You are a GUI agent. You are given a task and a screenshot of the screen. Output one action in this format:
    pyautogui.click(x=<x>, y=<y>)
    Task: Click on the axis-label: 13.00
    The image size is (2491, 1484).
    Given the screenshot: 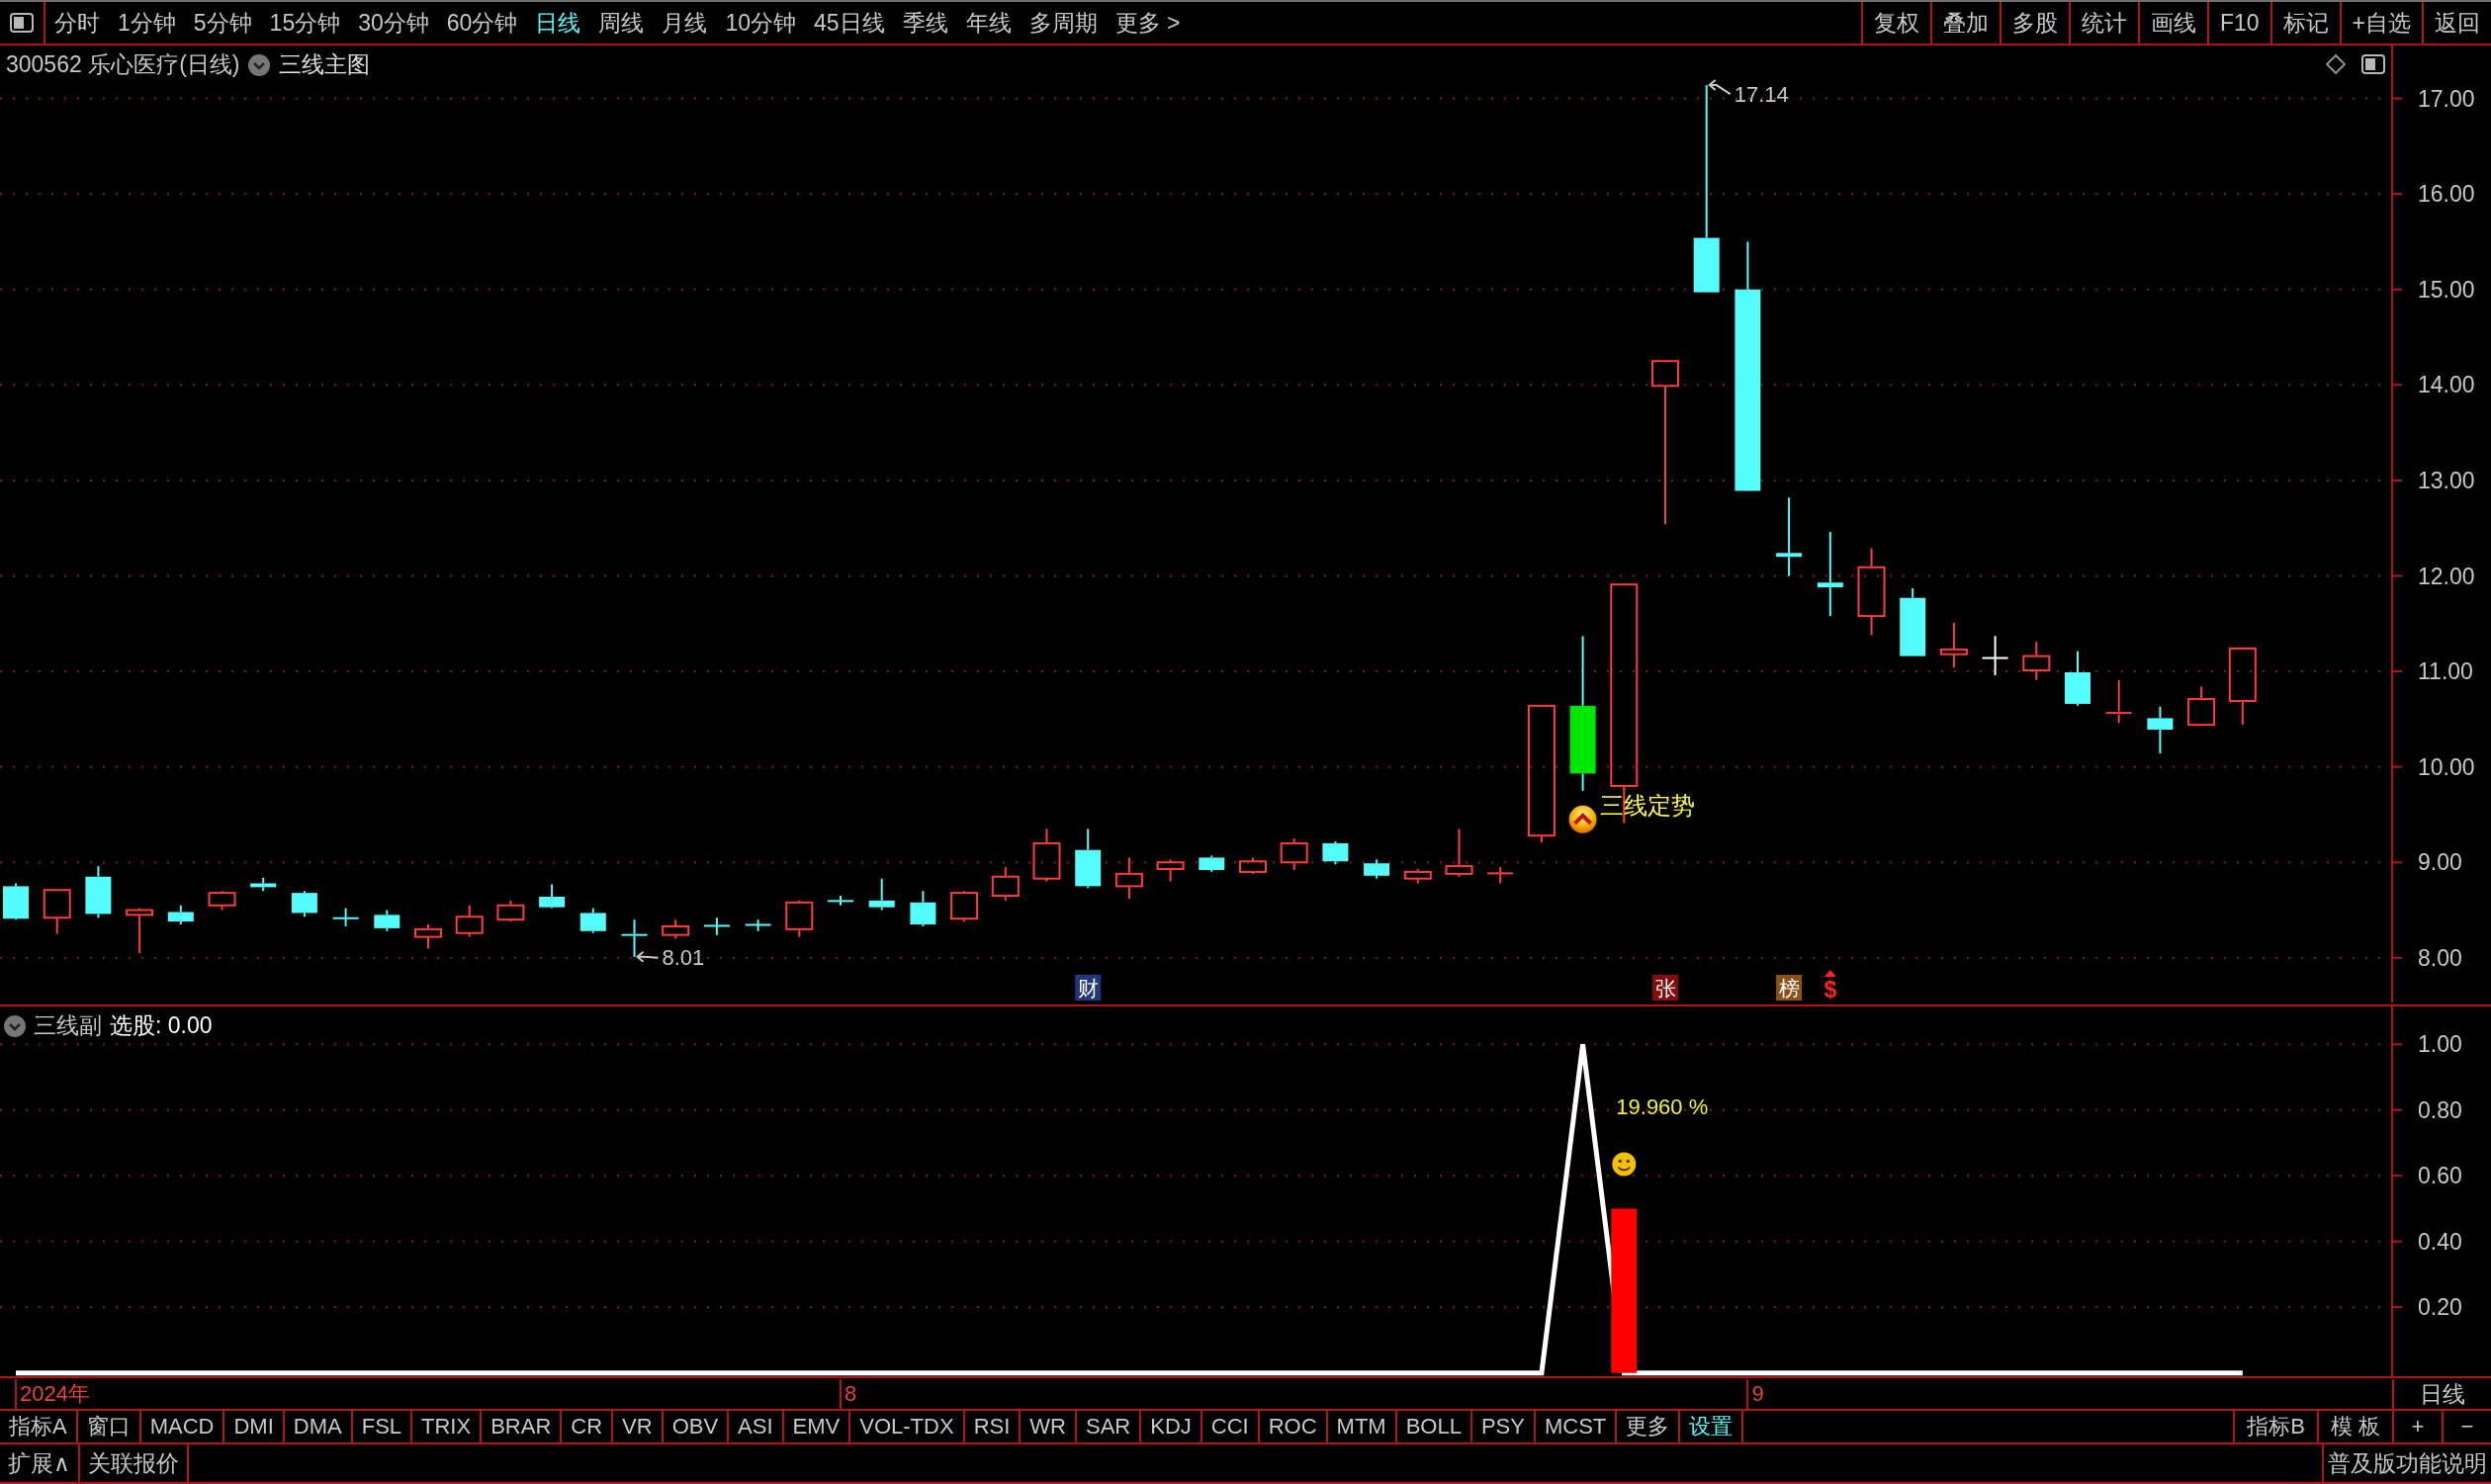 What is the action you would take?
    pyautogui.click(x=2446, y=480)
    